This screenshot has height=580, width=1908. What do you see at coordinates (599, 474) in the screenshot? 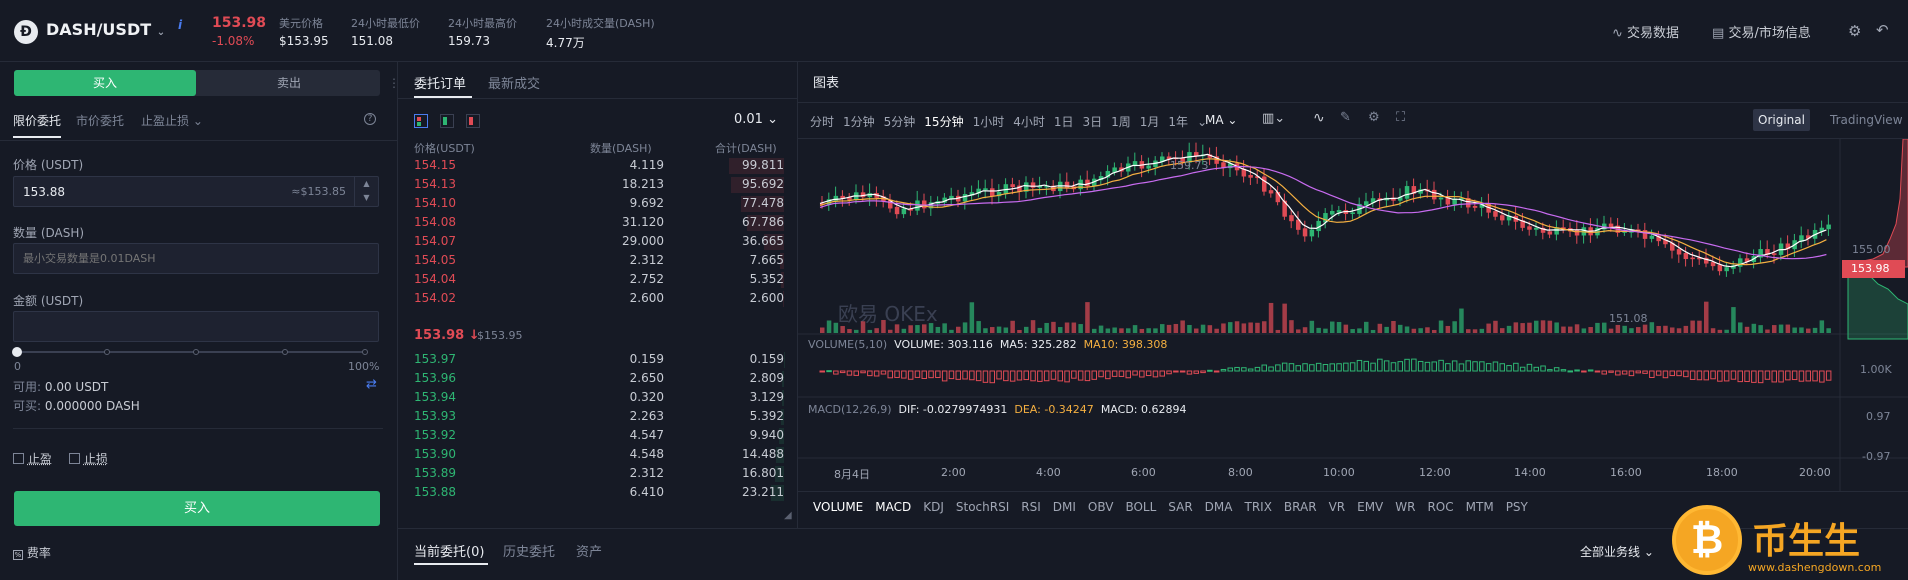
I see `bid-row: 153.89 2.312 16.801` at bounding box center [599, 474].